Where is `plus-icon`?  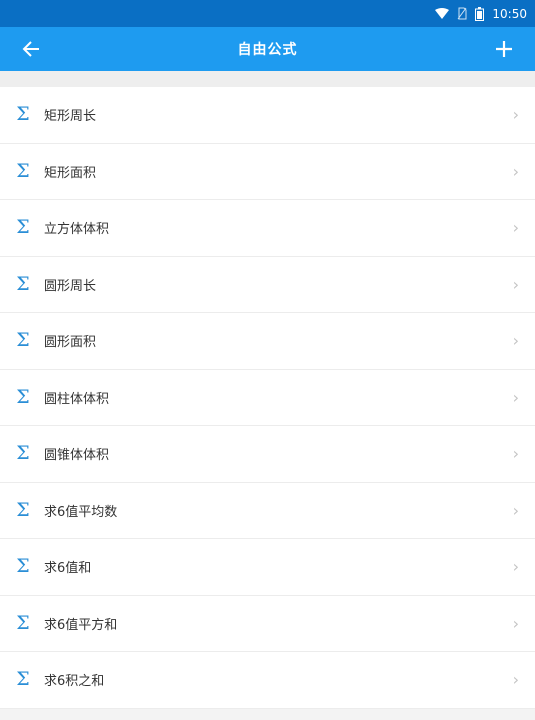 plus-icon is located at coordinates (504, 49).